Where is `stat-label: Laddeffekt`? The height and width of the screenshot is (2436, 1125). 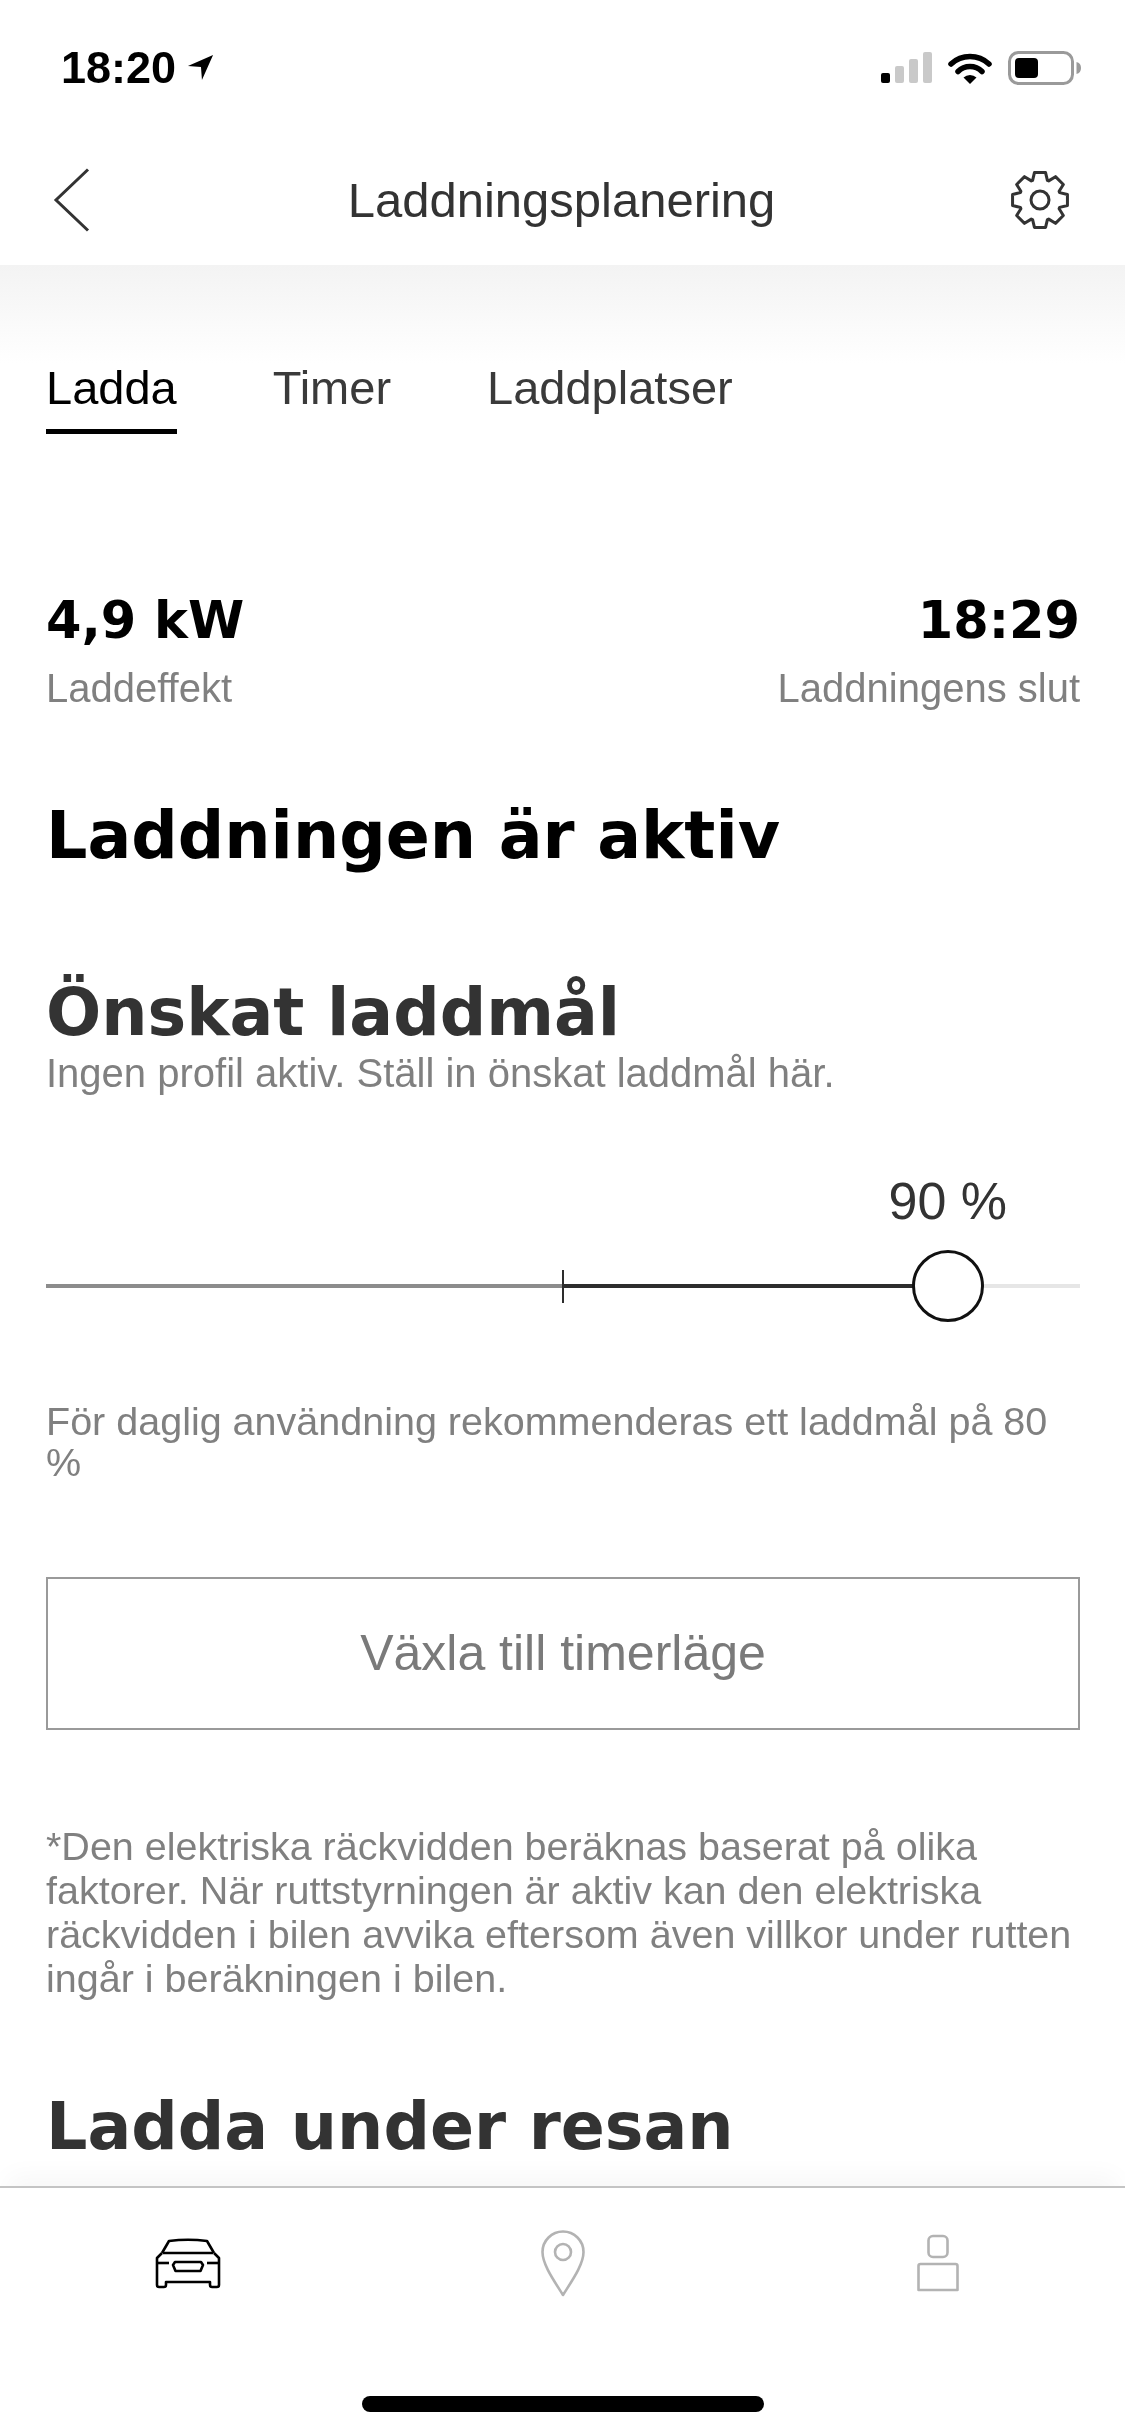
stat-label: Laddeffekt is located at coordinates (140, 688).